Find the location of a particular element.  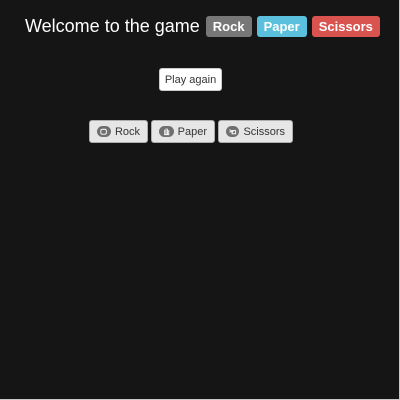

scissors-button: Scissors is located at coordinates (255, 131).